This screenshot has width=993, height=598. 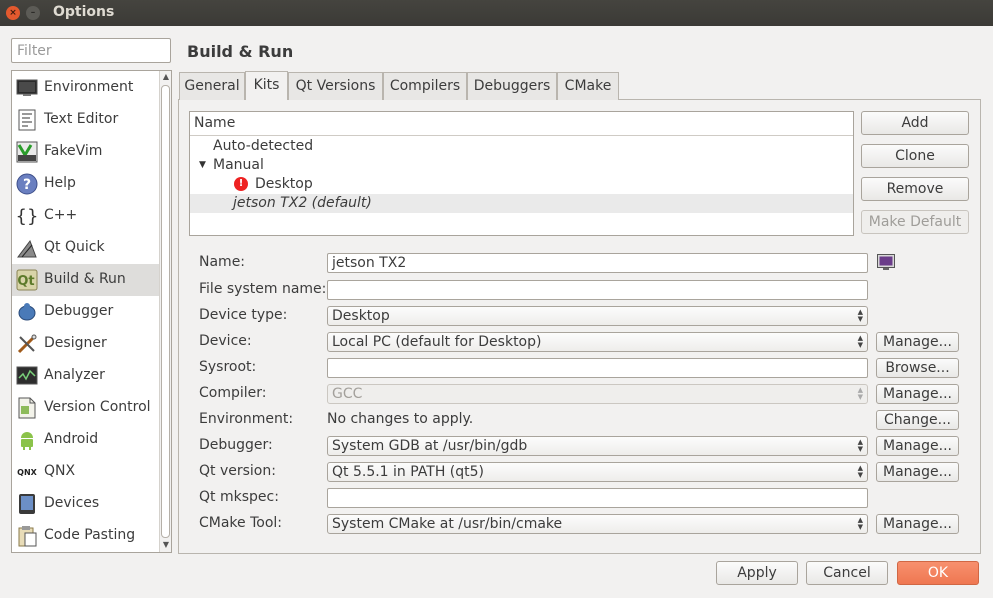 What do you see at coordinates (597, 368) in the screenshot?
I see `sysroot-field` at bounding box center [597, 368].